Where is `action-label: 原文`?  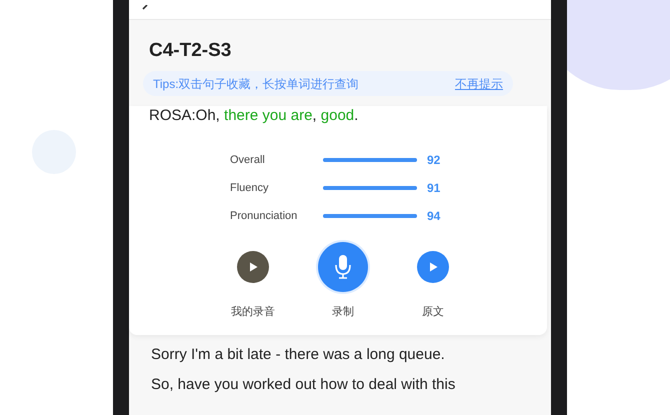 action-label: 原文 is located at coordinates (433, 312).